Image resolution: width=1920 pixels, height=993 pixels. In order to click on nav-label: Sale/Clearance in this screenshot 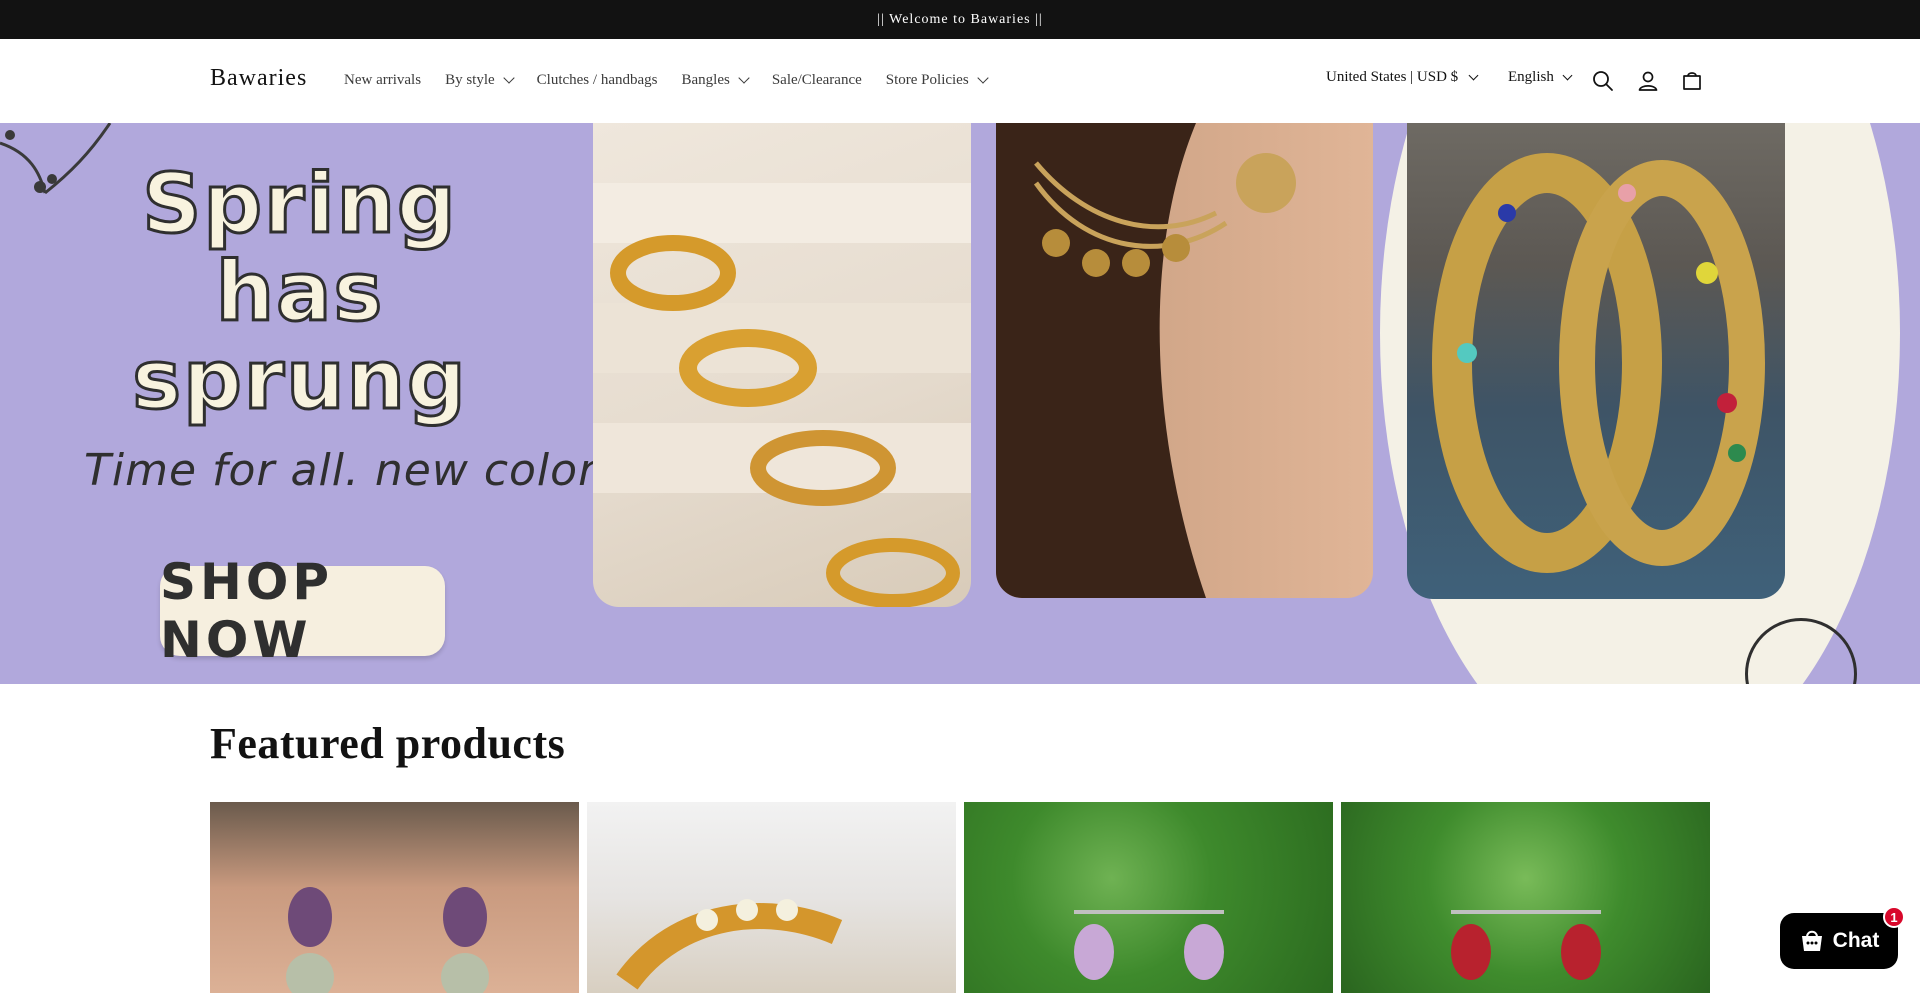, I will do `click(816, 79)`.